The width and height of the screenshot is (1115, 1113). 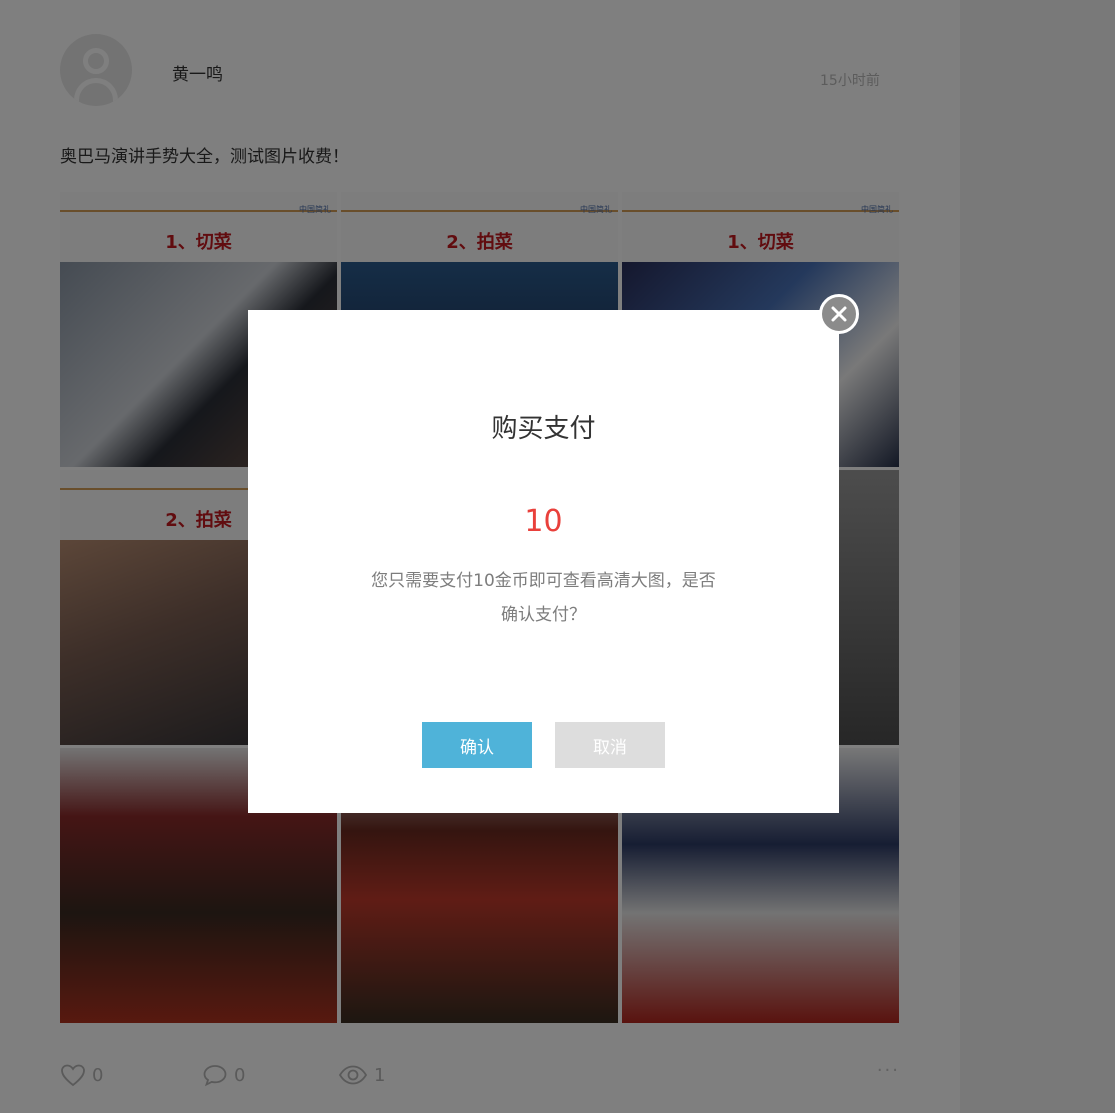 What do you see at coordinates (477, 745) in the screenshot?
I see `confirm-button: 确认` at bounding box center [477, 745].